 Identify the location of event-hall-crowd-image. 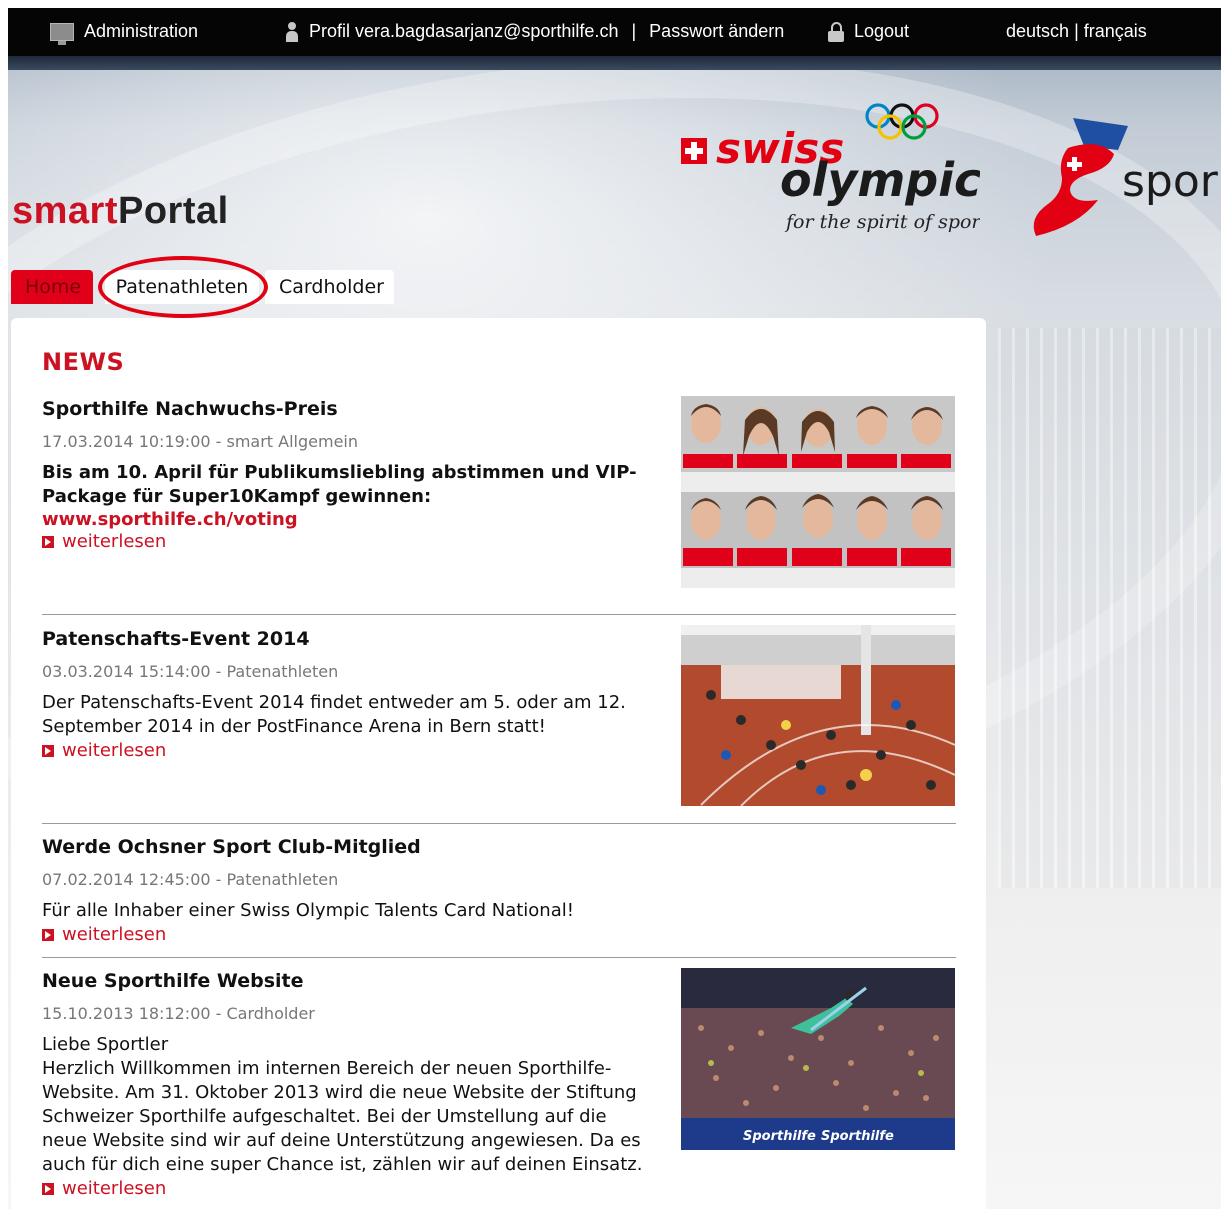
(818, 715).